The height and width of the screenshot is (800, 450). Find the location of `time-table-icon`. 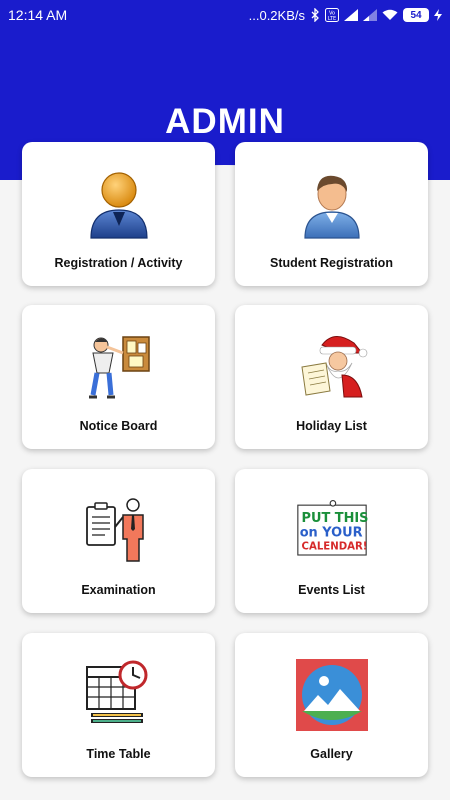

time-table-icon is located at coordinates (119, 695).